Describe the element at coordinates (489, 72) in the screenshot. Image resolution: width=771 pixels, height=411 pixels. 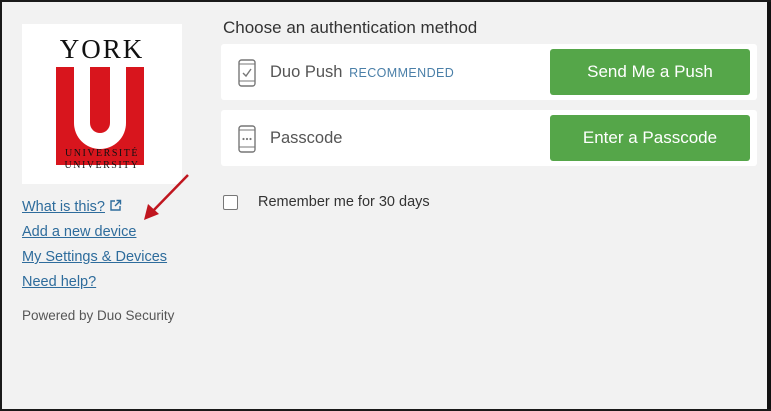
I see `duo-push-row: Duo Push RECOMMENDED Send Me a Push` at that location.